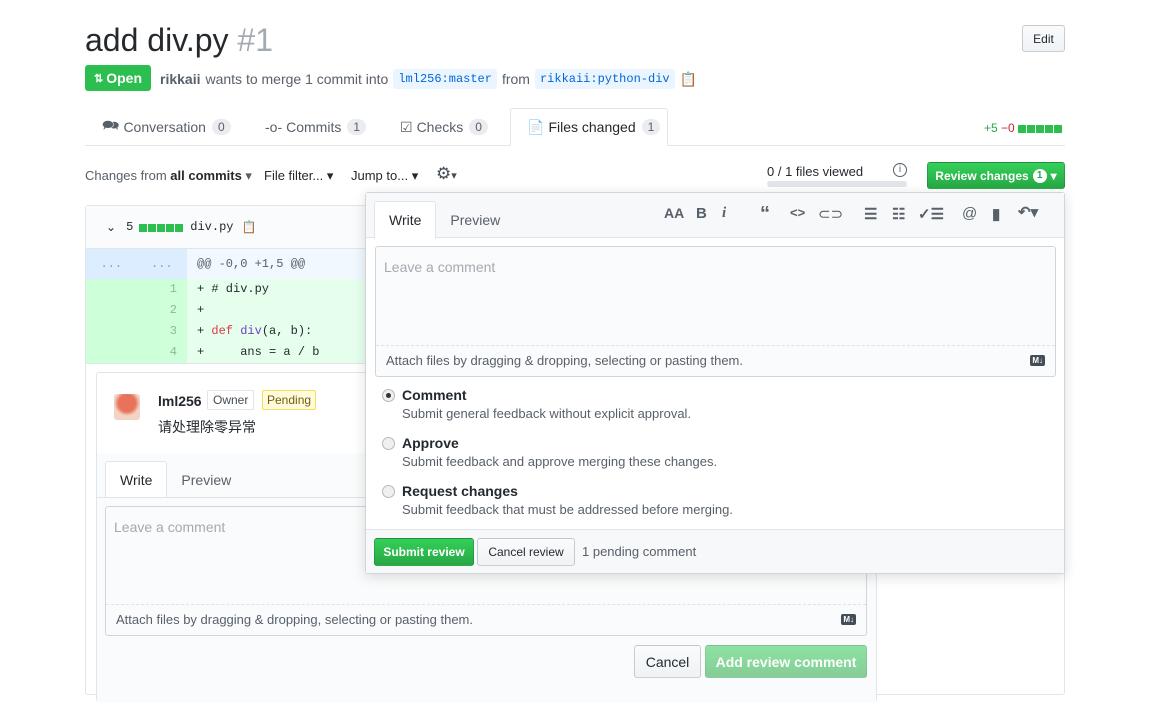 Image resolution: width=1164 pixels, height=703 pixels. I want to click on radio-label: Request changes, so click(460, 491).